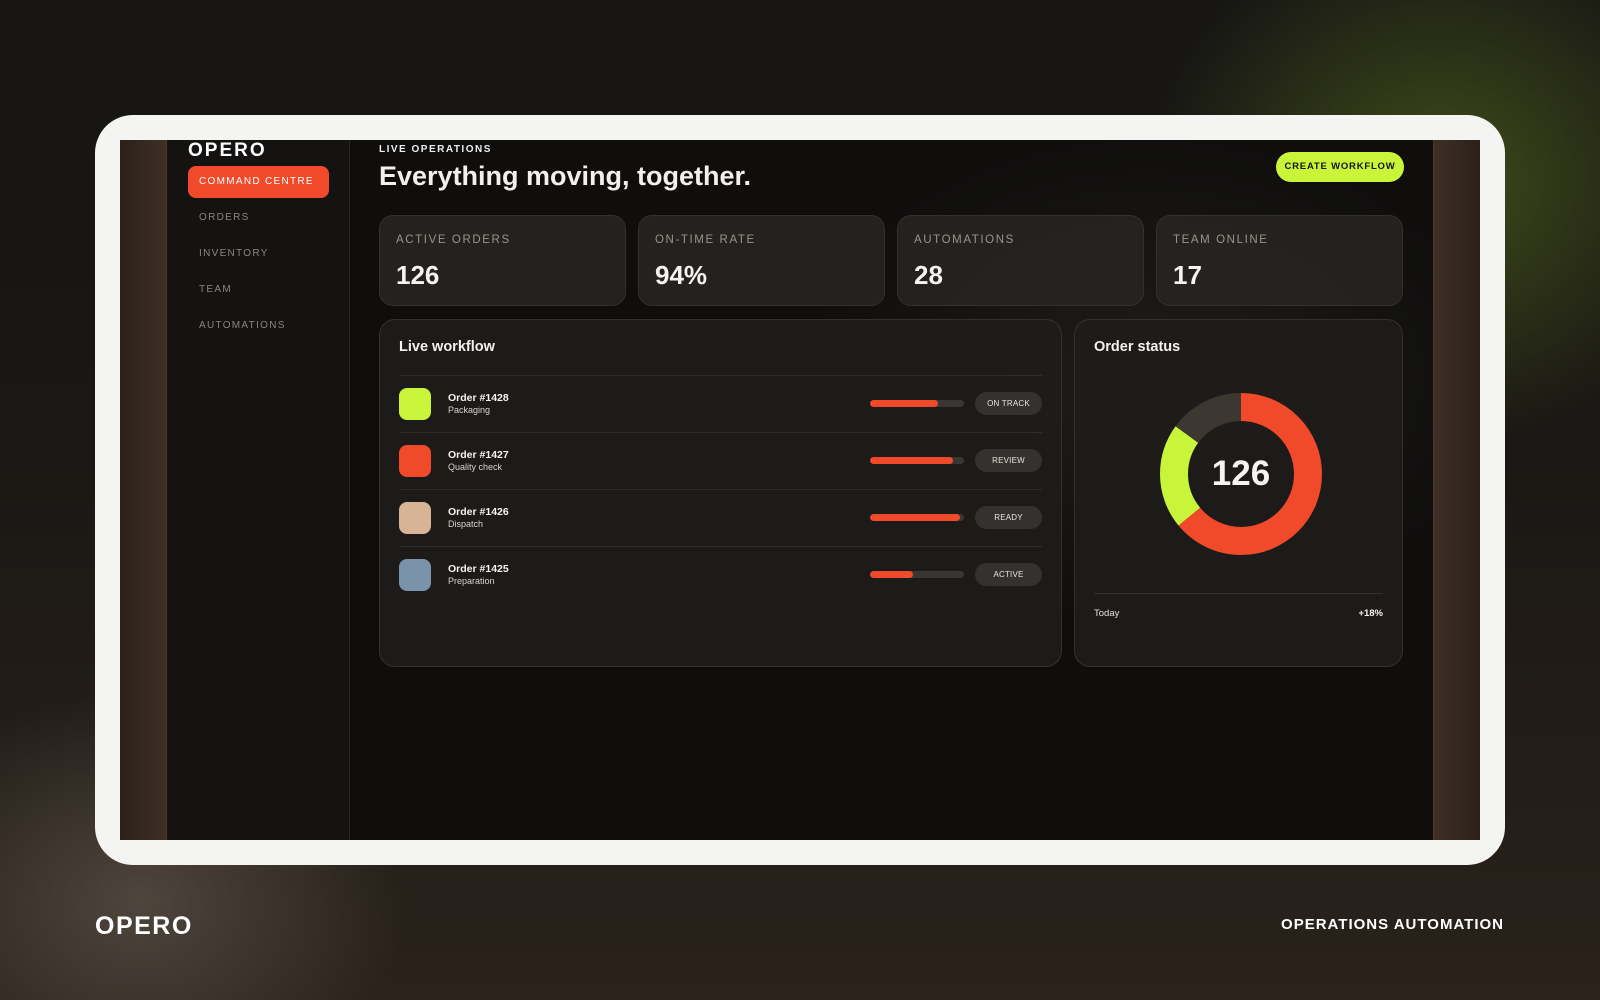  What do you see at coordinates (1008, 517) in the screenshot?
I see `status-badge: READY` at bounding box center [1008, 517].